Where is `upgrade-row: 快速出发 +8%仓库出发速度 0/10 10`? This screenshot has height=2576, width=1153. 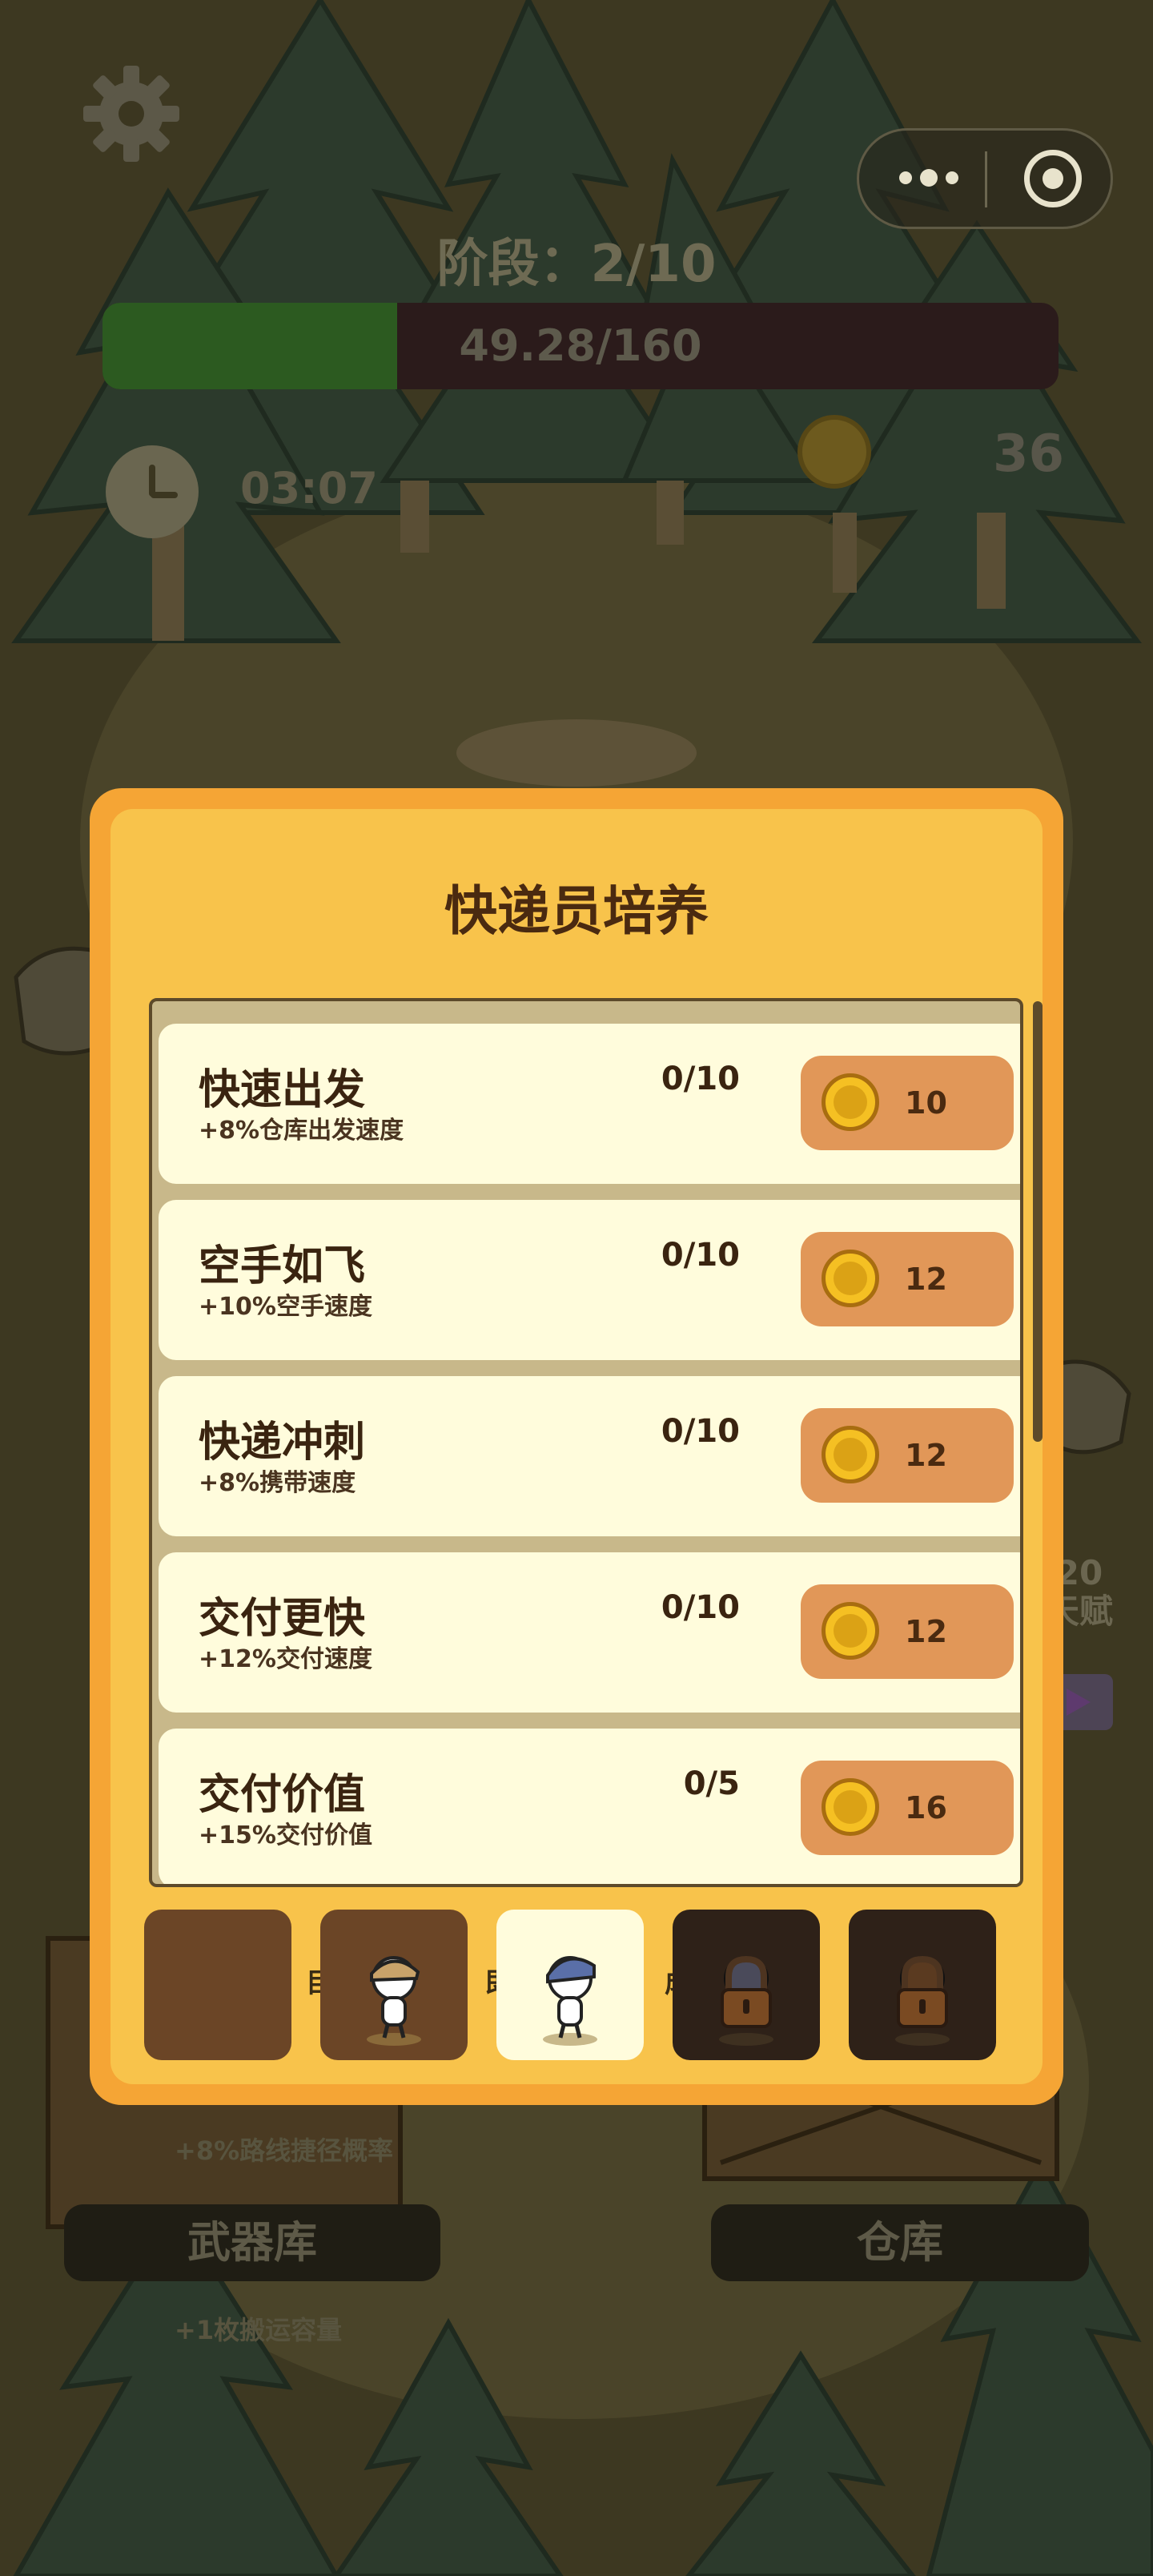
upgrade-row: 快速出发 +8%仓库出发速度 0/10 10 is located at coordinates (590, 1104).